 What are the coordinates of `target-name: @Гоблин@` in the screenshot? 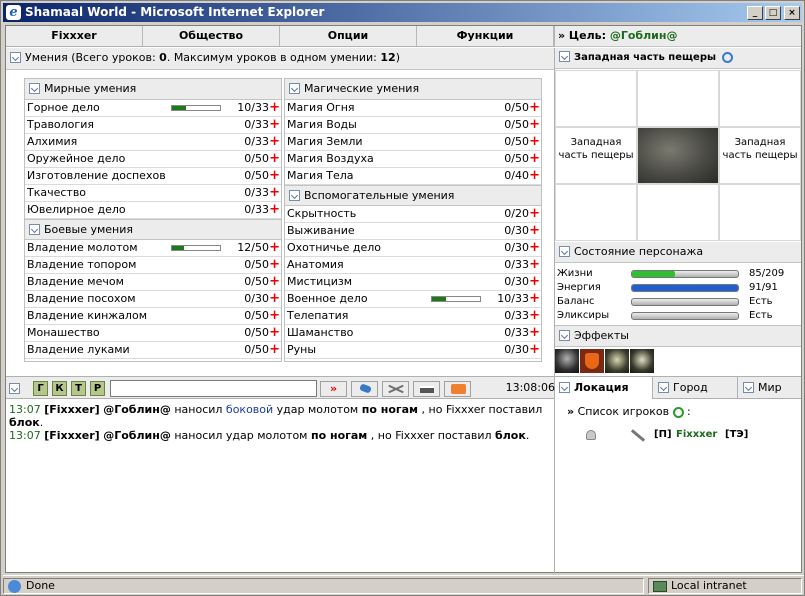 It's located at (644, 35).